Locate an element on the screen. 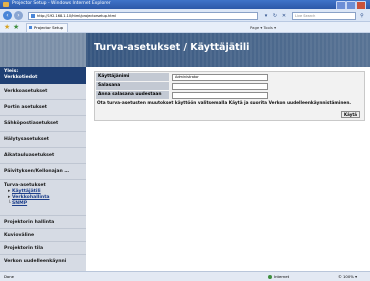 Image resolution: width=370 pixels, height=281 pixels. page-icon is located at coordinates (33, 16).